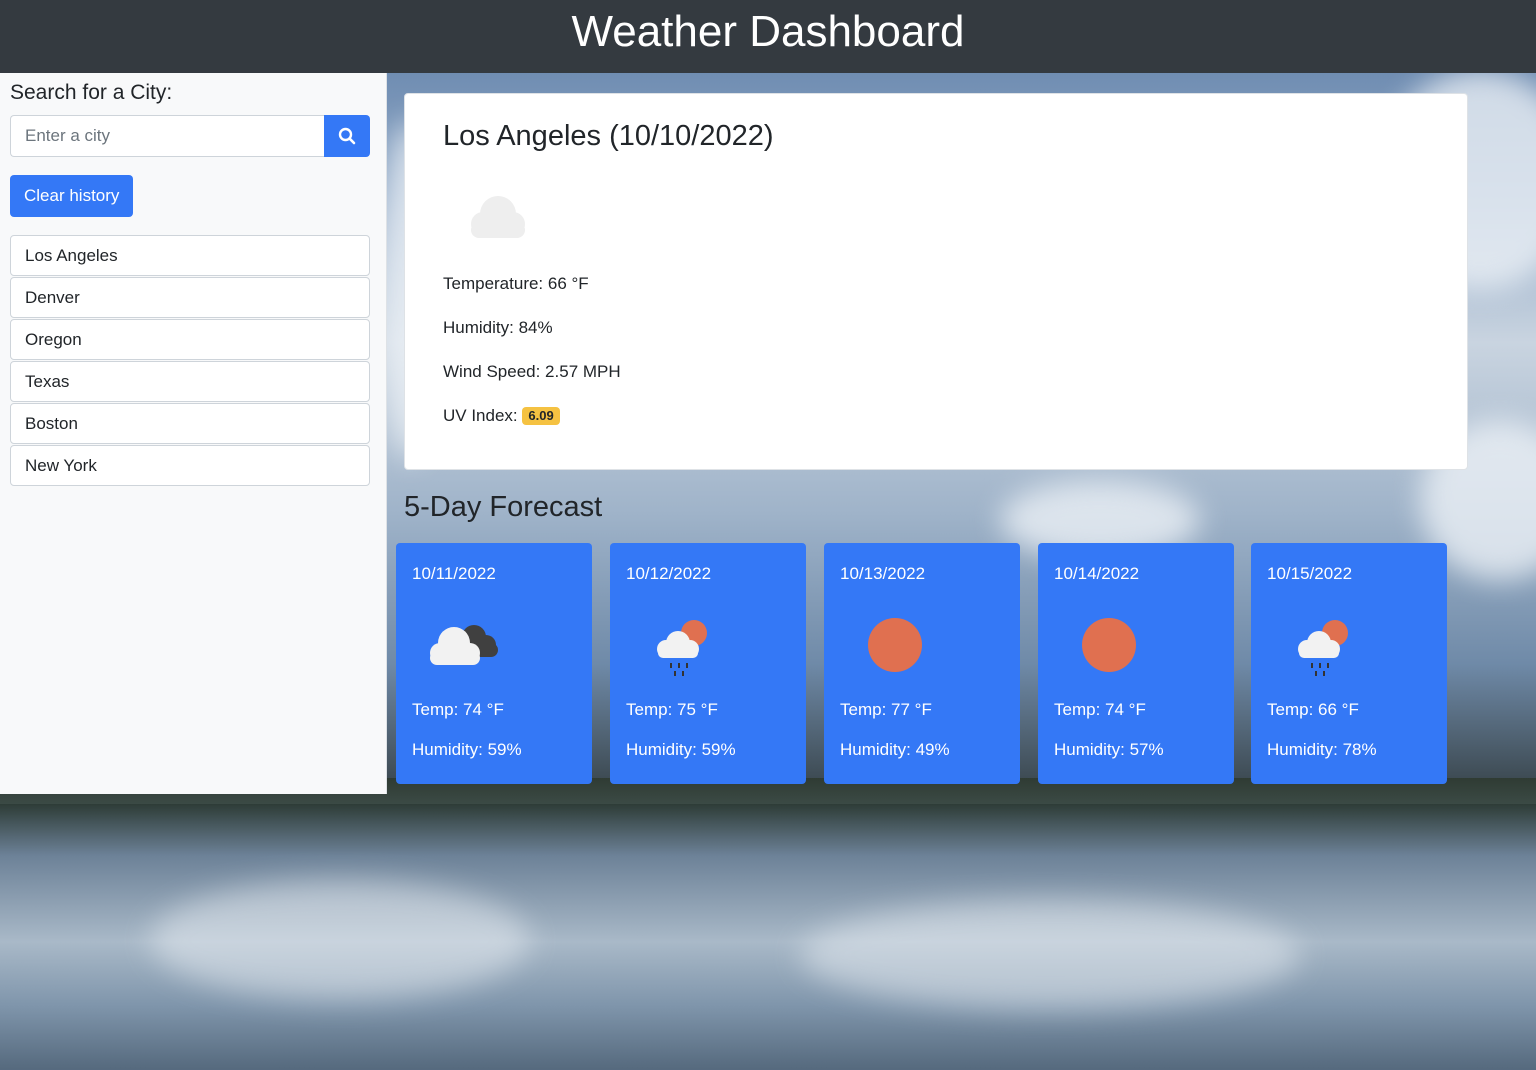 This screenshot has width=1536, height=1070. I want to click on forecast-temp: Temp: 75 °F, so click(672, 709).